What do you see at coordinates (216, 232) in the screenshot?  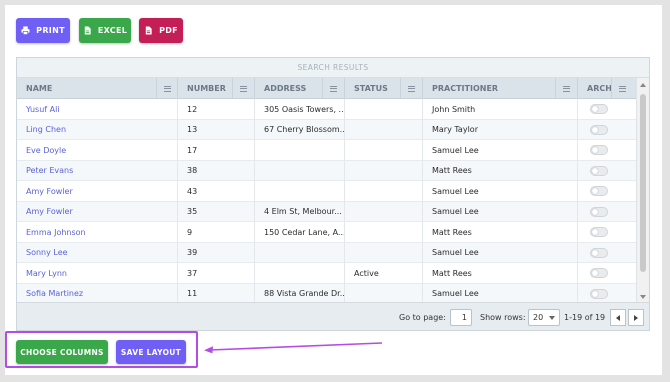 I see `cell-number: 9` at bounding box center [216, 232].